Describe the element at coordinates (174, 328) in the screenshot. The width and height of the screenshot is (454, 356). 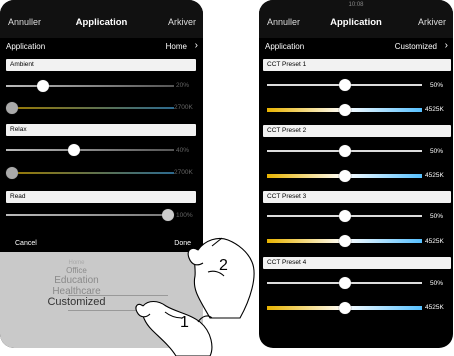
I see `hand-1-icon` at that location.